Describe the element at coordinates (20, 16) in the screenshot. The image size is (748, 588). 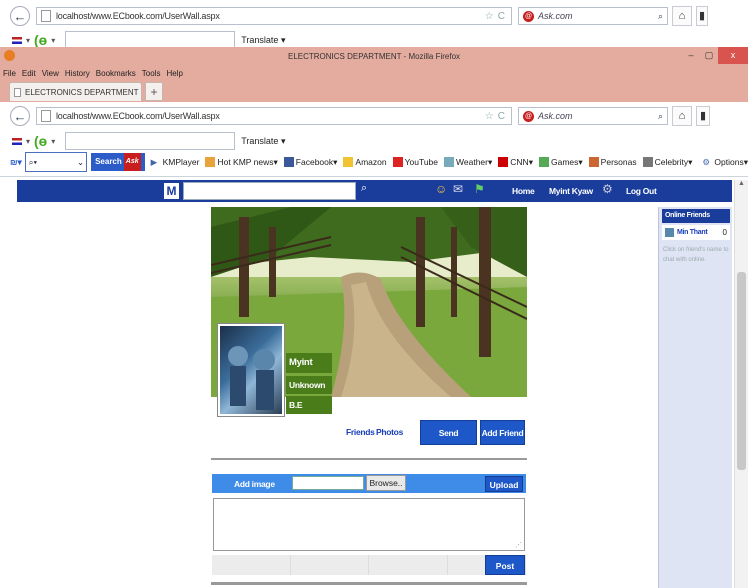
I see `back-button: ←` at that location.